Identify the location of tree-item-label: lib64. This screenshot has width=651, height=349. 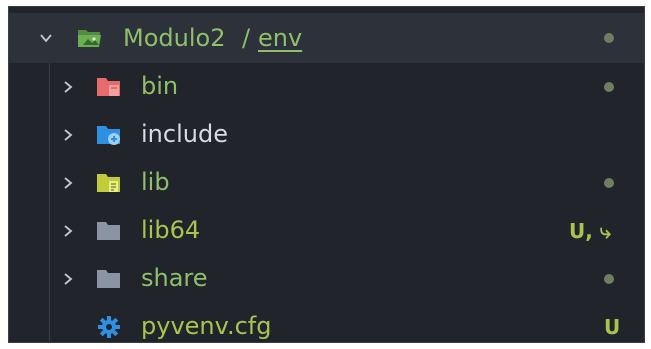
(171, 230).